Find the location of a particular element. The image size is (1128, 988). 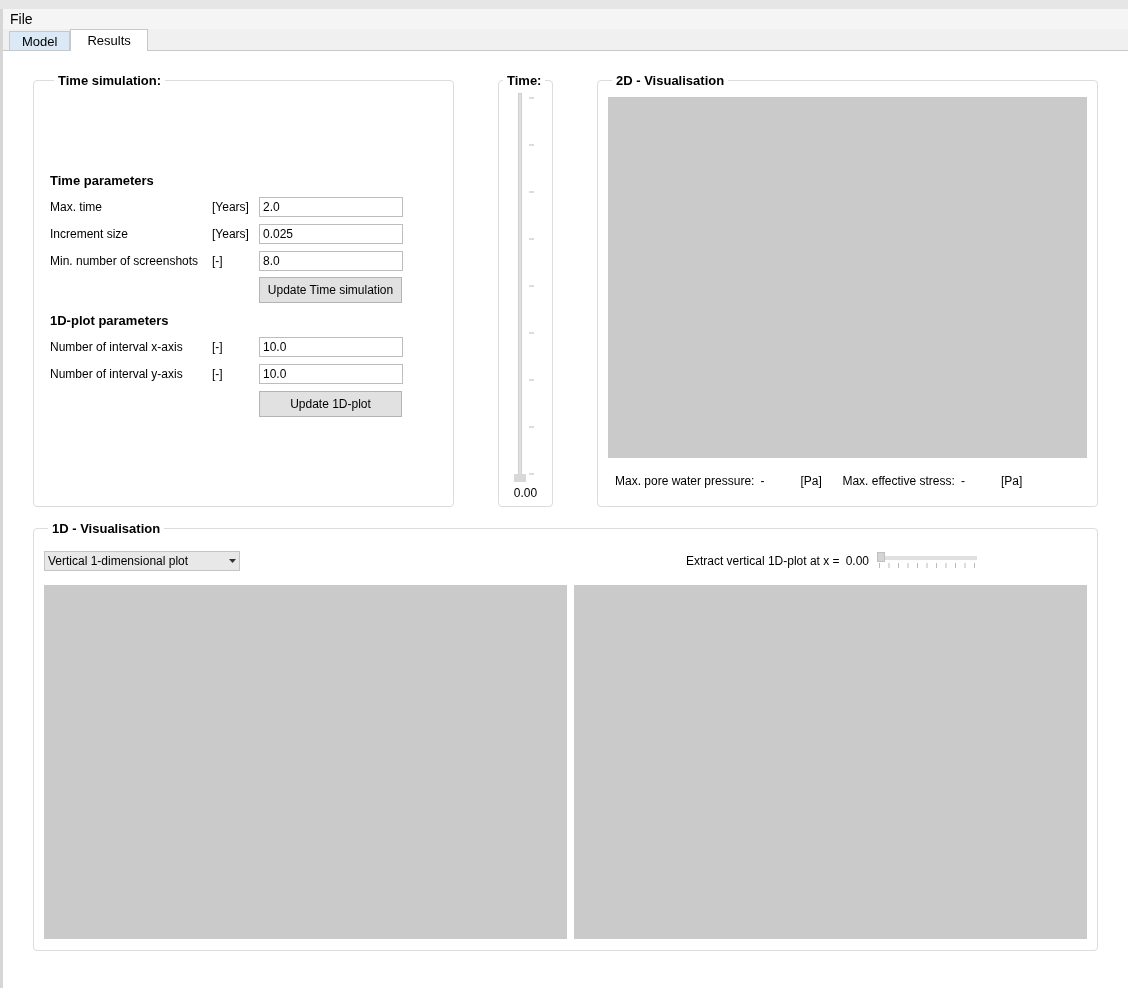

field-label: Min. number of screenshots is located at coordinates (125, 261).